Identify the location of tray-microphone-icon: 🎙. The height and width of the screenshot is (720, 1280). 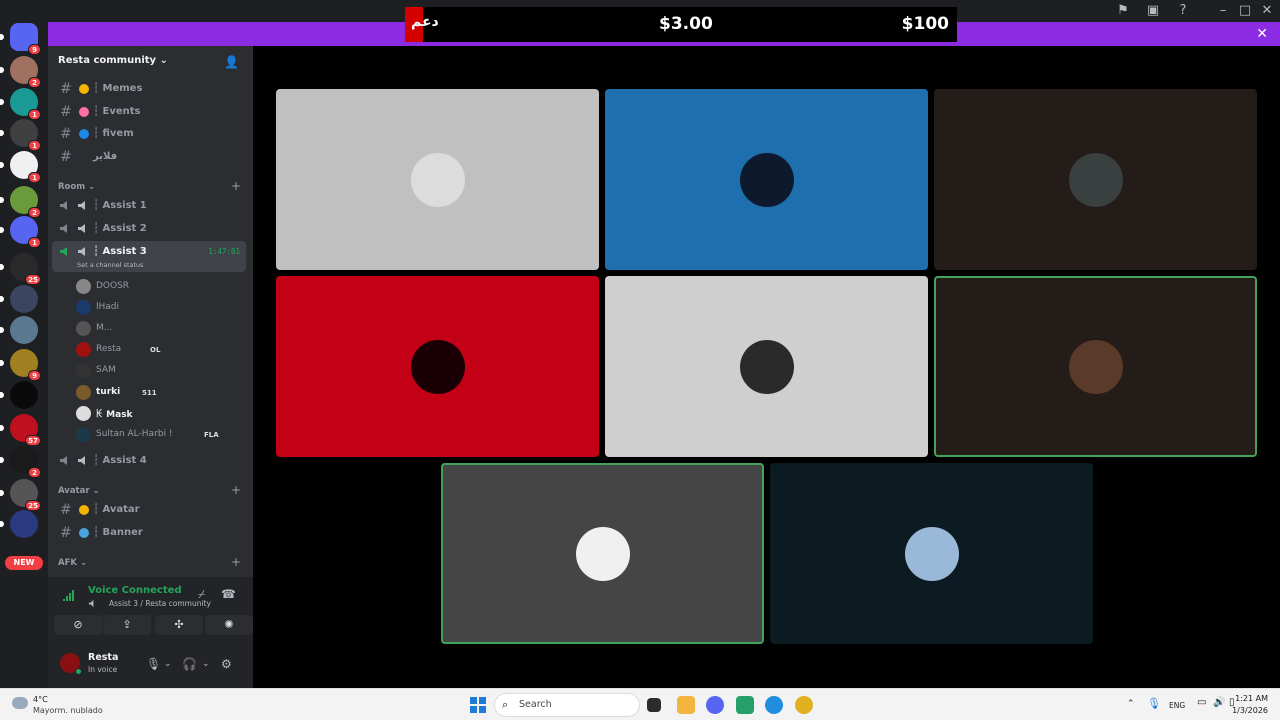
(1154, 703).